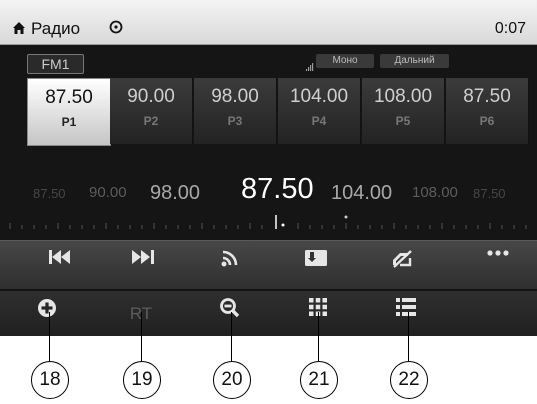  Describe the element at coordinates (235, 96) in the screenshot. I see `preset-frequency: 98.00` at that location.